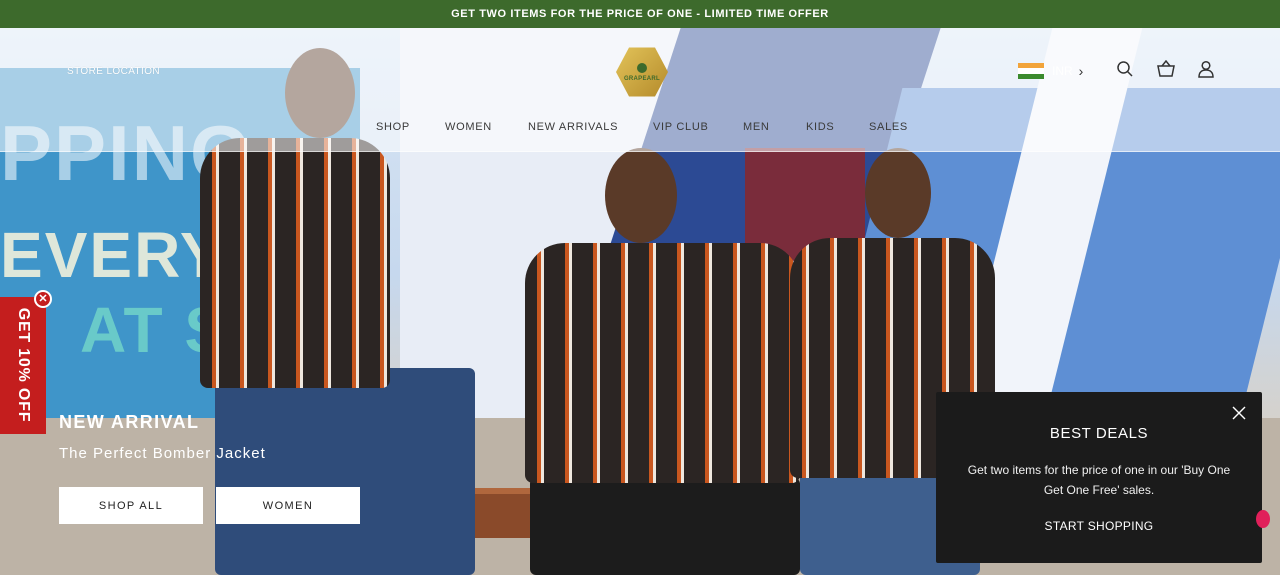 The width and height of the screenshot is (1280, 575). I want to click on logo-text: GRAPEARL, so click(642, 78).